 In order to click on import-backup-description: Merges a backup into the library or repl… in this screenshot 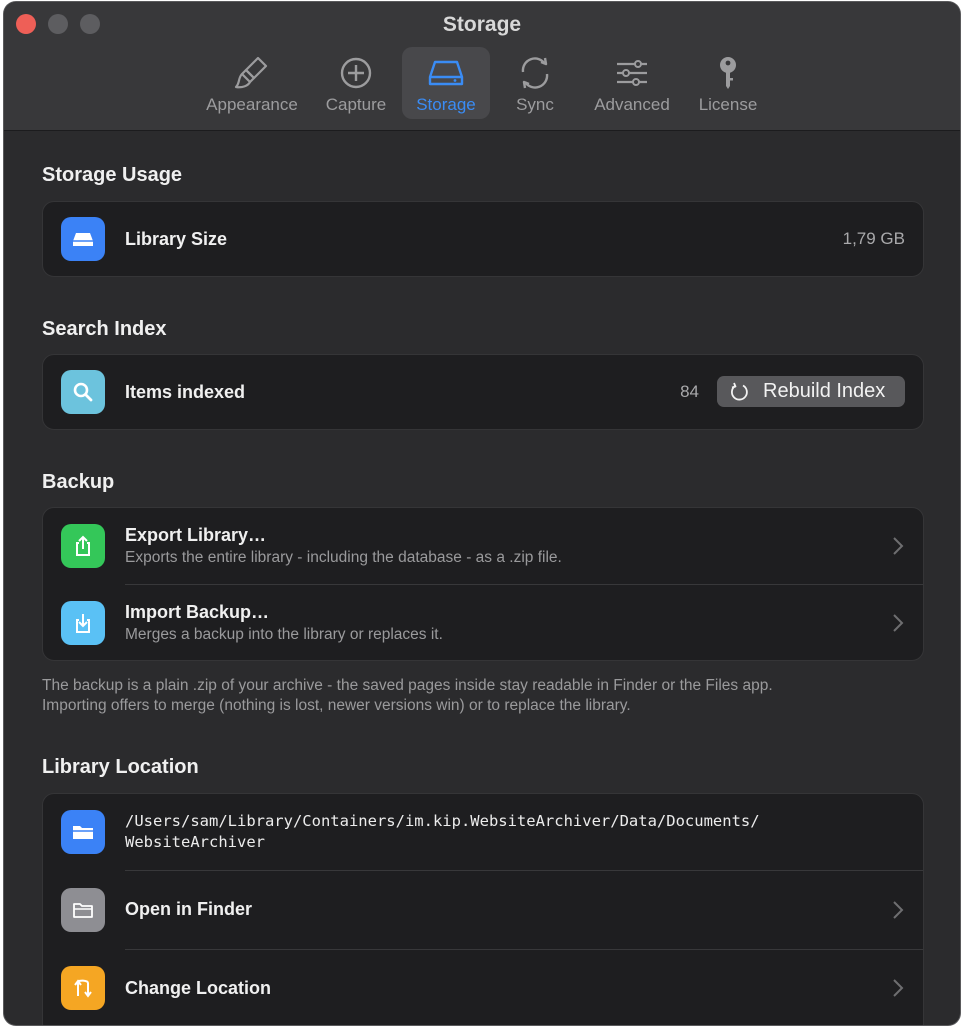, I will do `click(284, 634)`.